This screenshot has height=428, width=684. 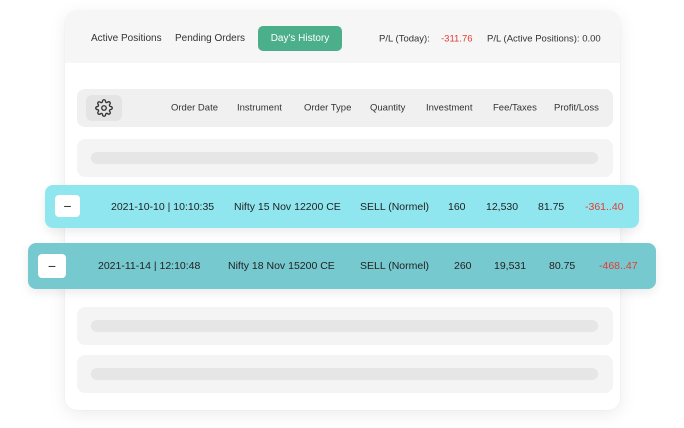 I want to click on col-header-fee-taxes: Fee/Taxes, so click(x=515, y=108).